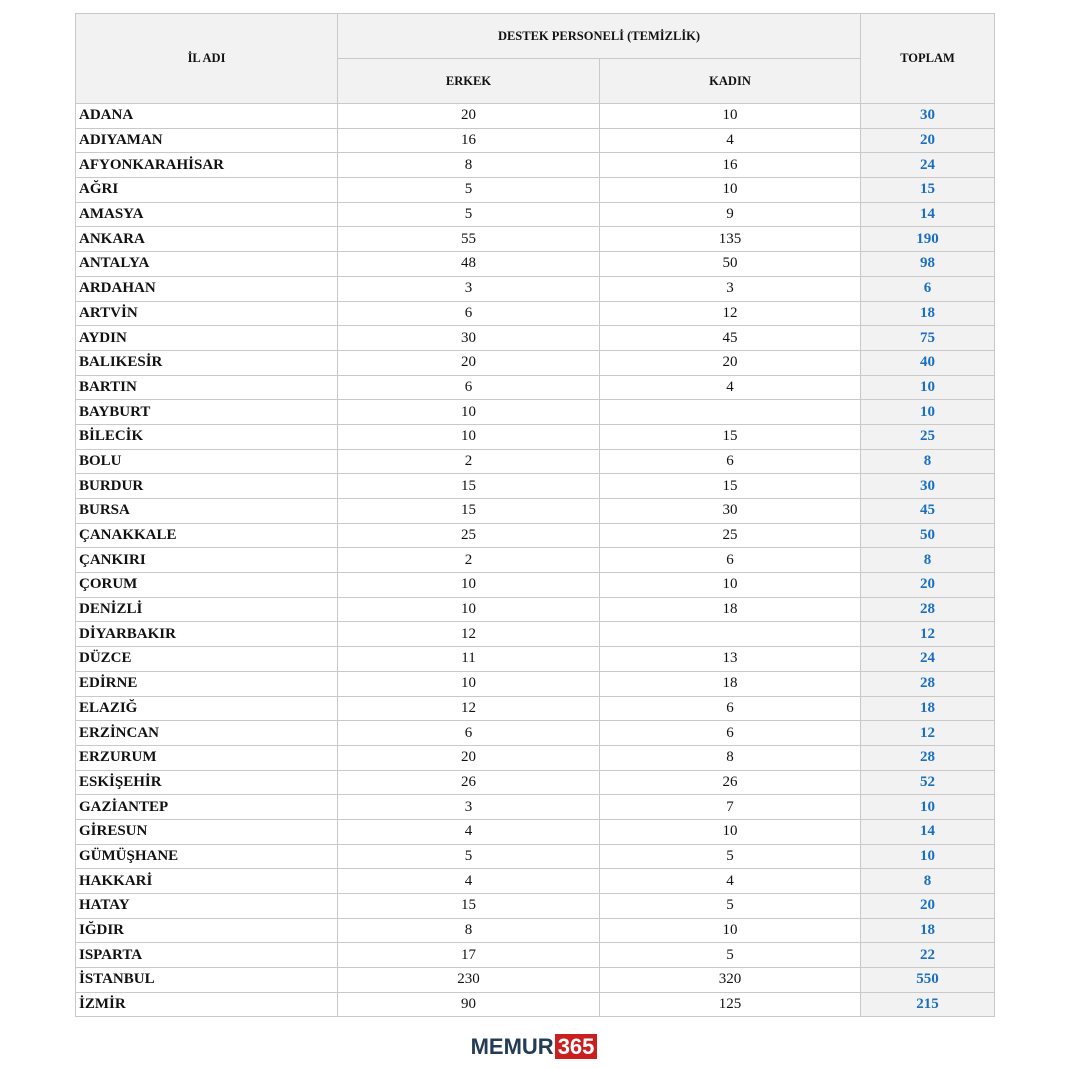 This screenshot has width=1068, height=1068. I want to click on cell-il-adi: ÇANKIRI, so click(206, 560).